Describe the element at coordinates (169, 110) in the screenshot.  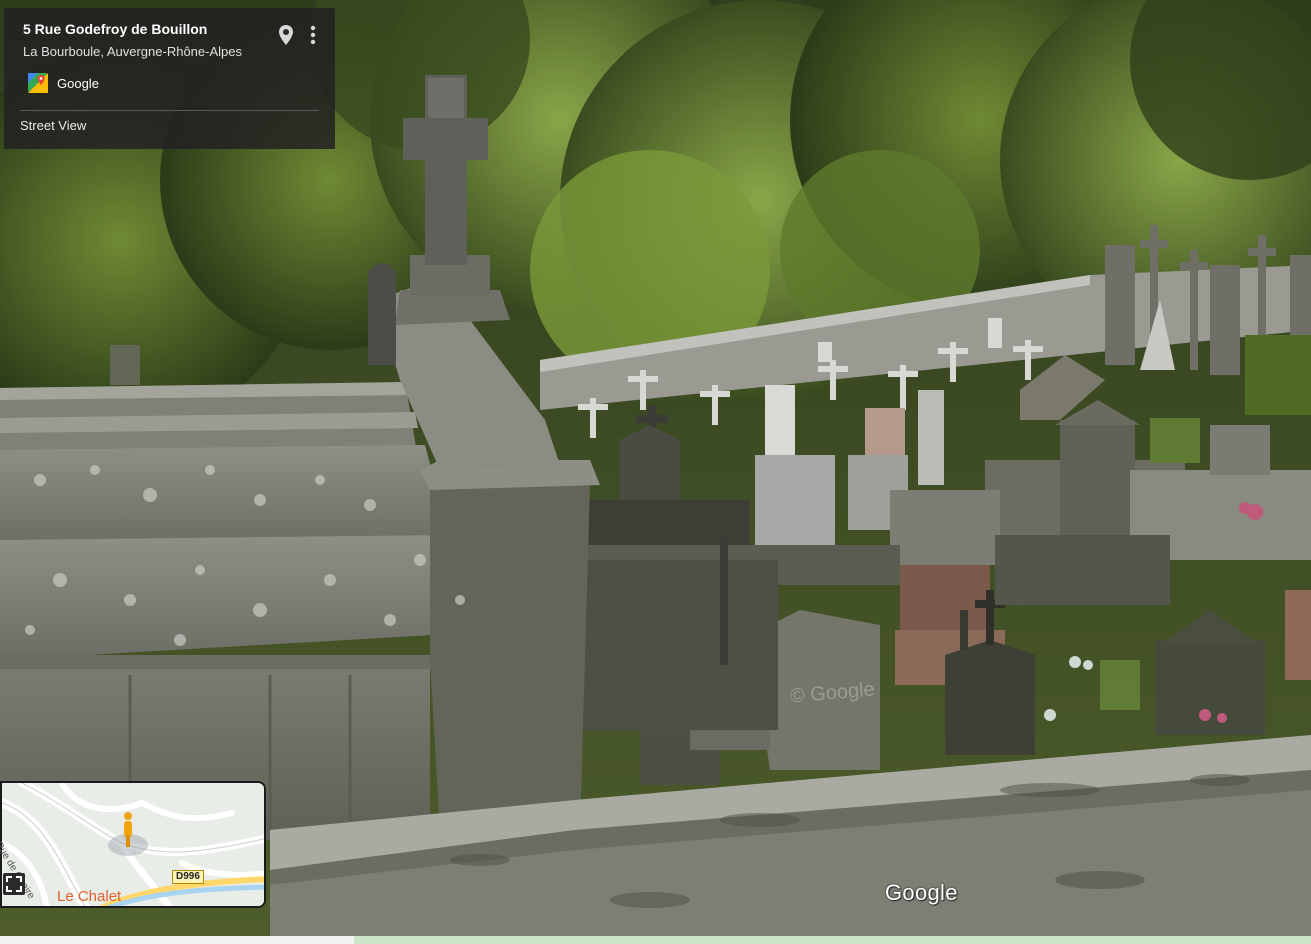
I see `info-divider` at that location.